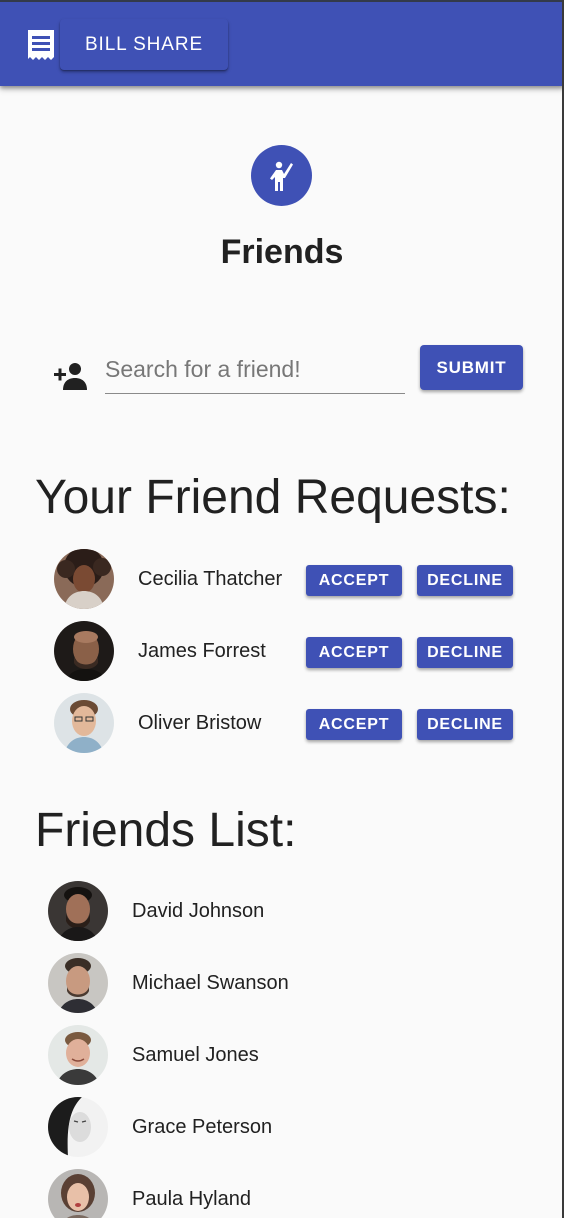  Describe the element at coordinates (144, 44) in the screenshot. I see `bill-share-home-button: BILL SHARE` at that location.